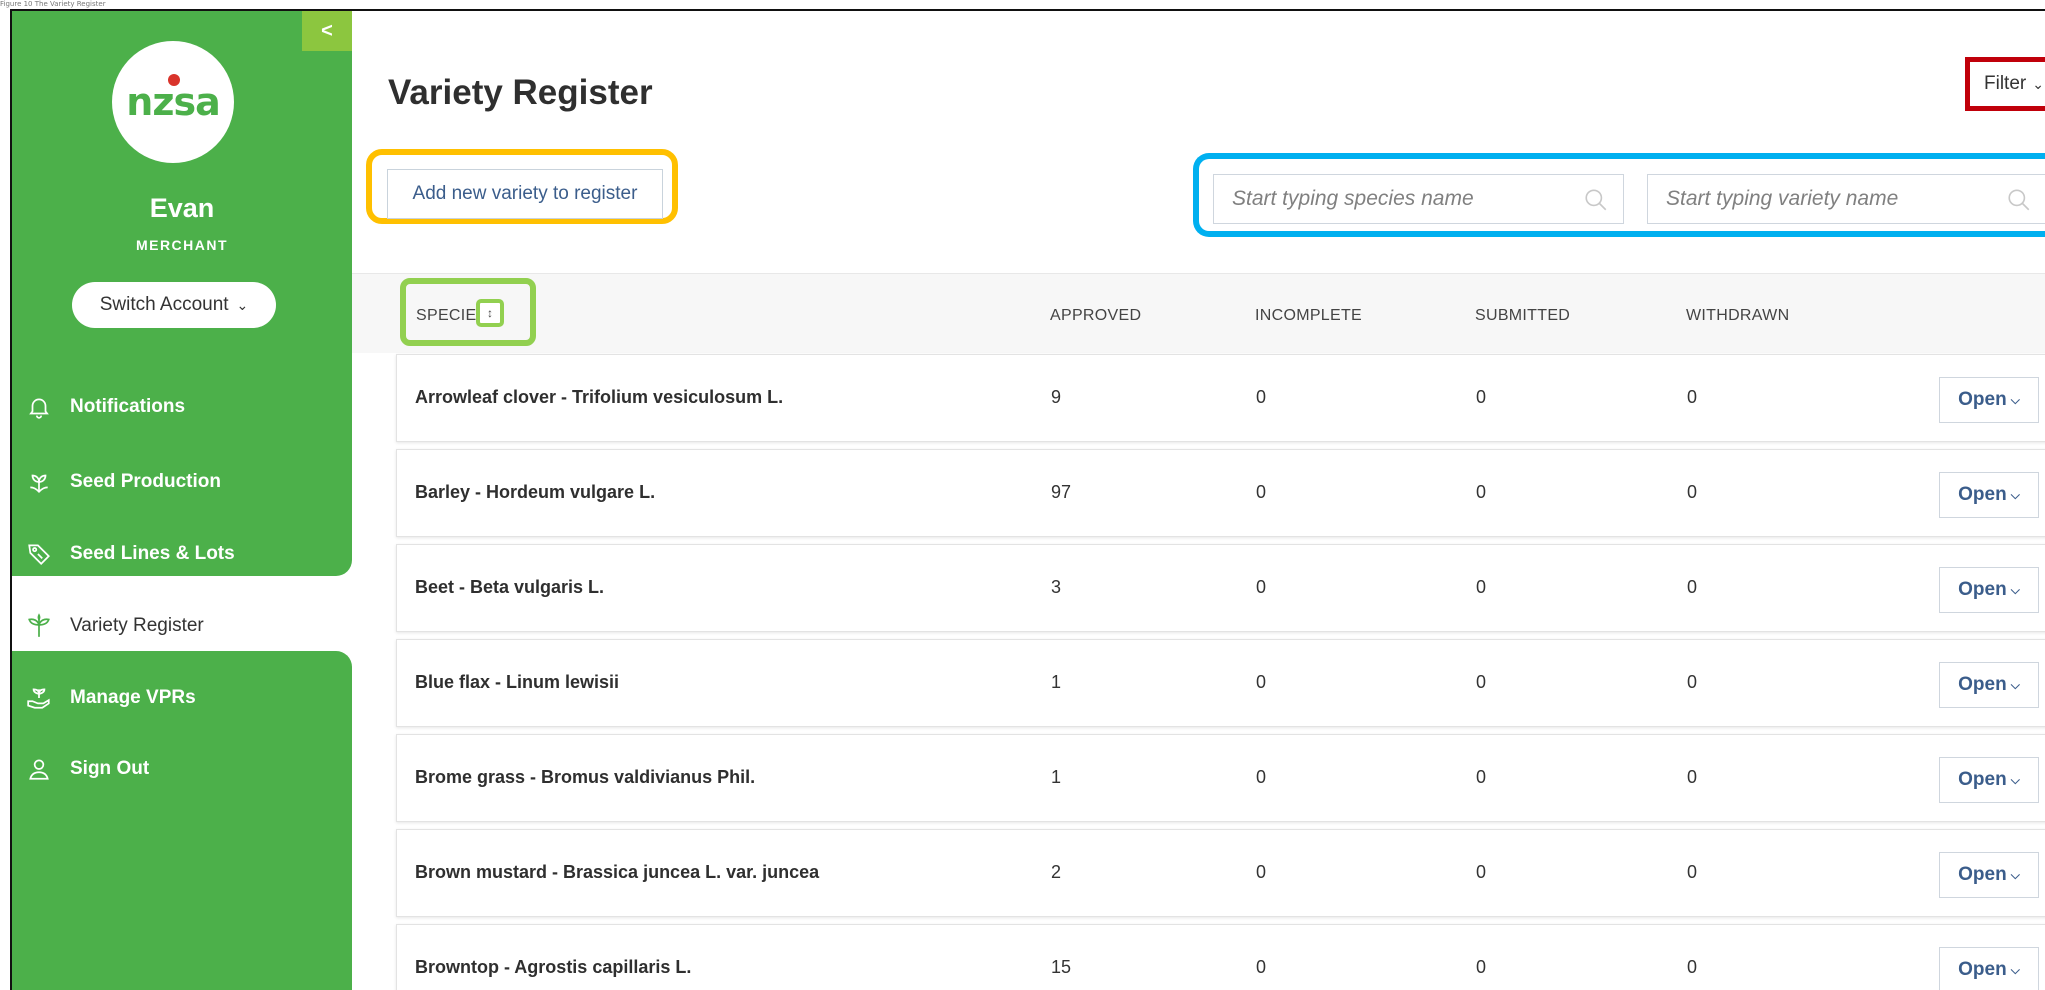 Image resolution: width=2045 pixels, height=990 pixels. What do you see at coordinates (1096, 315) in the screenshot?
I see `column-header-approved: APPROVED` at bounding box center [1096, 315].